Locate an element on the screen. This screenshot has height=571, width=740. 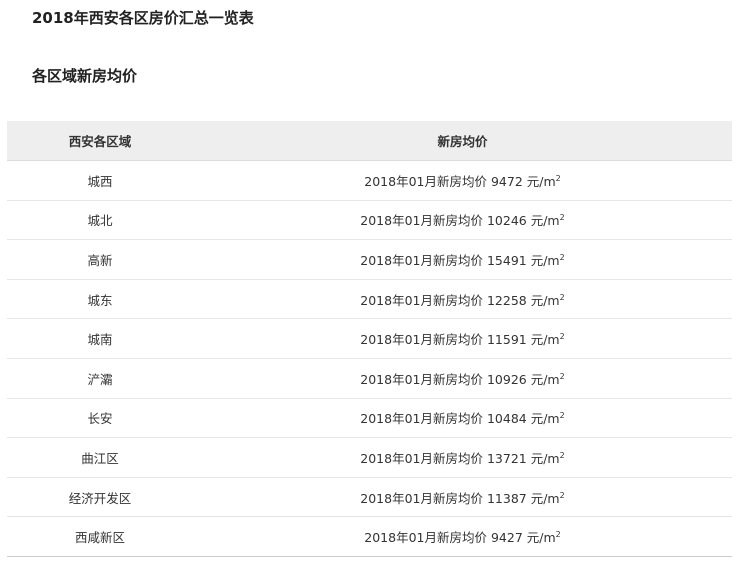
price-cell: 2018年01月新房均价 13721 元/m2 is located at coordinates (462, 457).